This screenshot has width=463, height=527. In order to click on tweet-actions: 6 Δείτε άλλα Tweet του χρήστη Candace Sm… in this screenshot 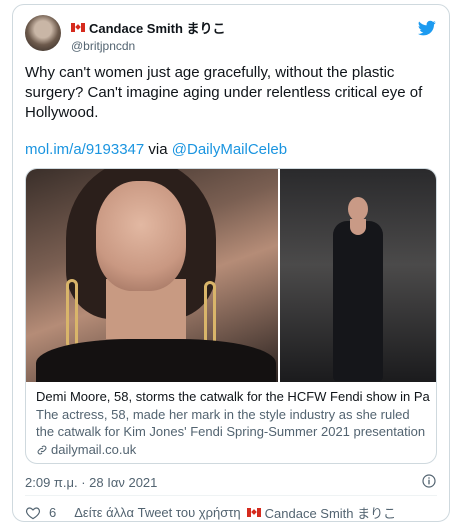, I will do `click(231, 512)`.